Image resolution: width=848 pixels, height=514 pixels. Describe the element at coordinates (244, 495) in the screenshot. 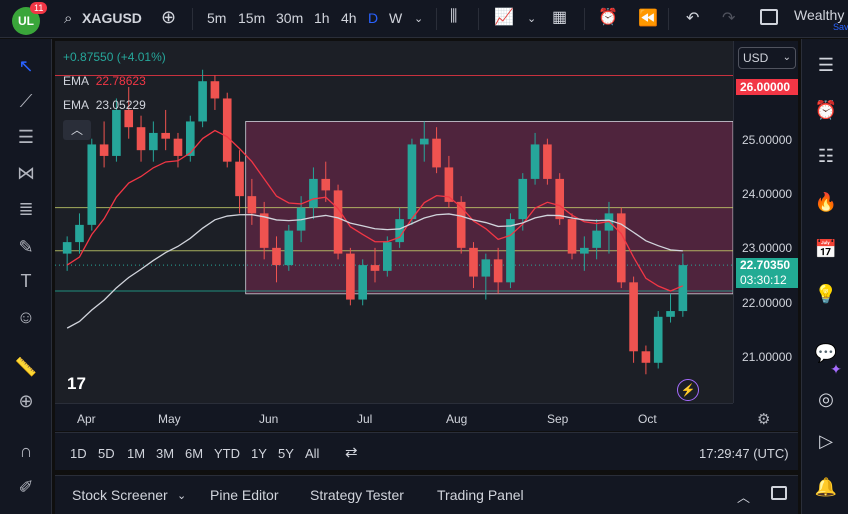

I see `tab-pine-editor: Pine Editor` at that location.